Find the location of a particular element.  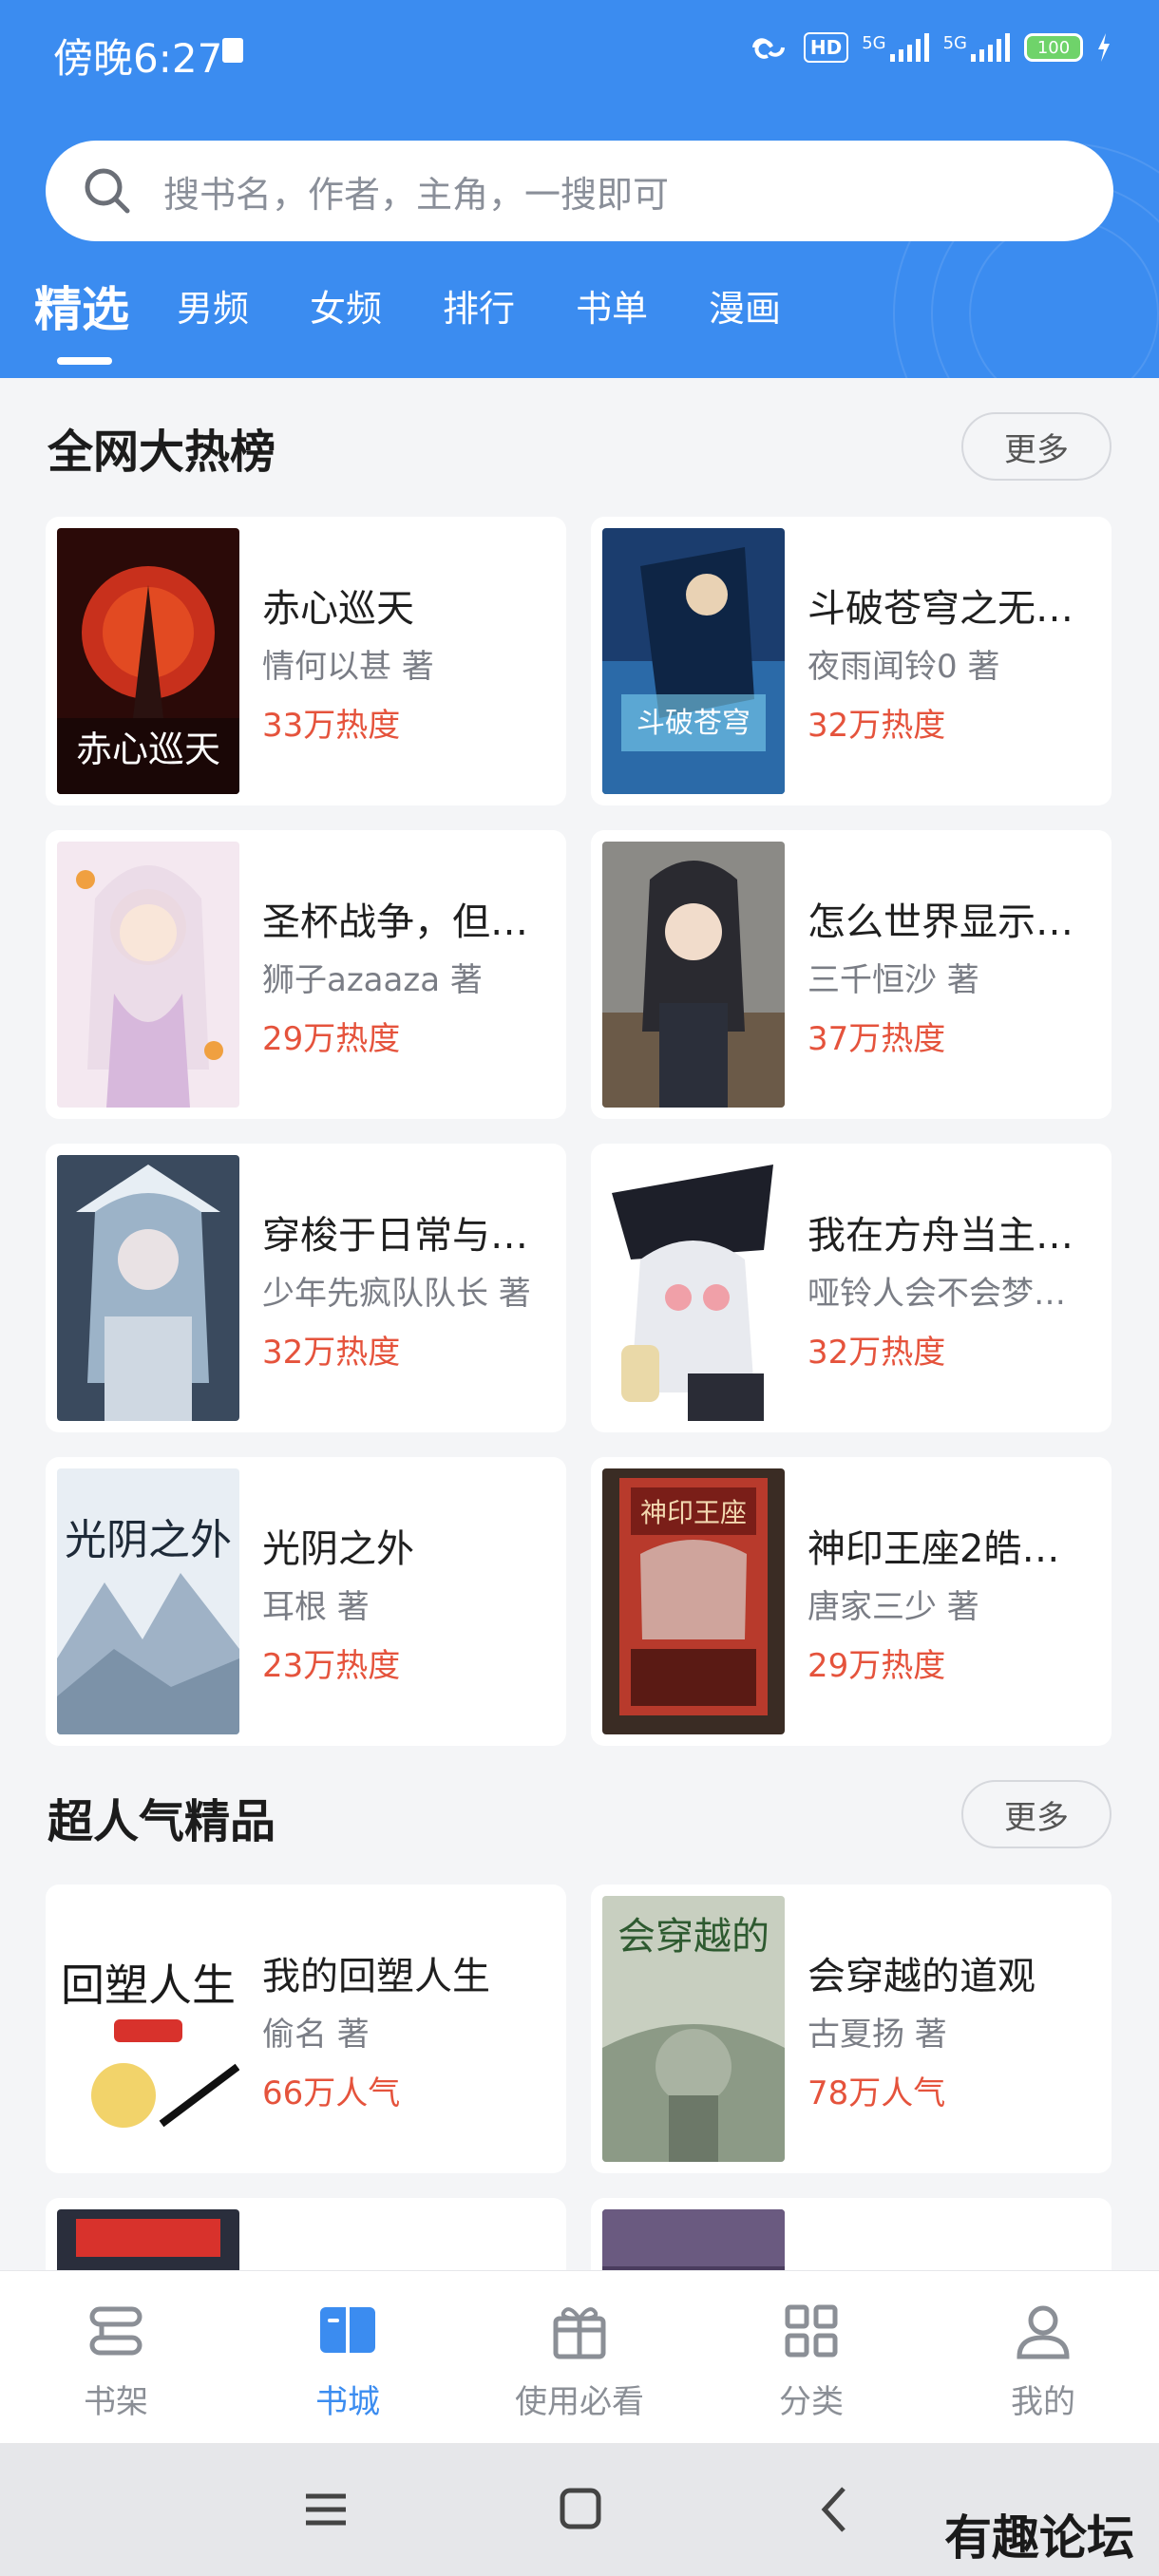

back-icon is located at coordinates (835, 2509).